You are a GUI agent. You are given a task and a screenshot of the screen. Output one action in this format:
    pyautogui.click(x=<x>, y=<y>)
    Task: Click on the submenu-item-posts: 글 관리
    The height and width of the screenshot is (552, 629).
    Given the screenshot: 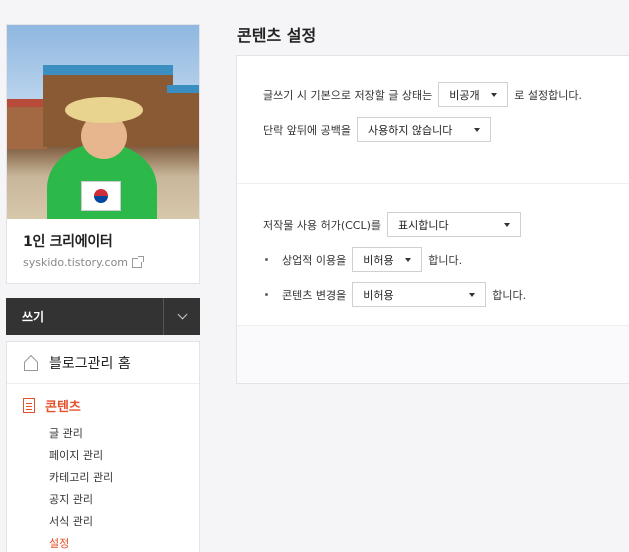 What is the action you would take?
    pyautogui.click(x=124, y=434)
    